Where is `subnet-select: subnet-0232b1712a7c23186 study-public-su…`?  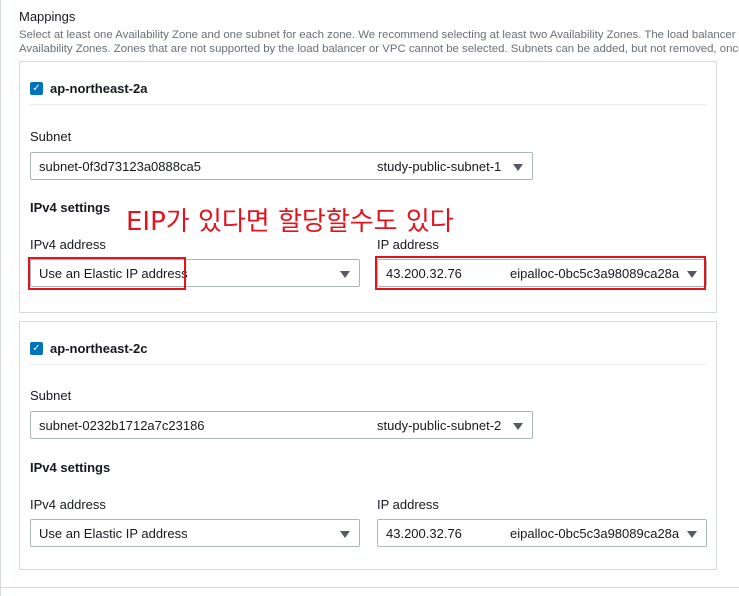 subnet-select: subnet-0232b1712a7c23186 study-public-su… is located at coordinates (281, 425).